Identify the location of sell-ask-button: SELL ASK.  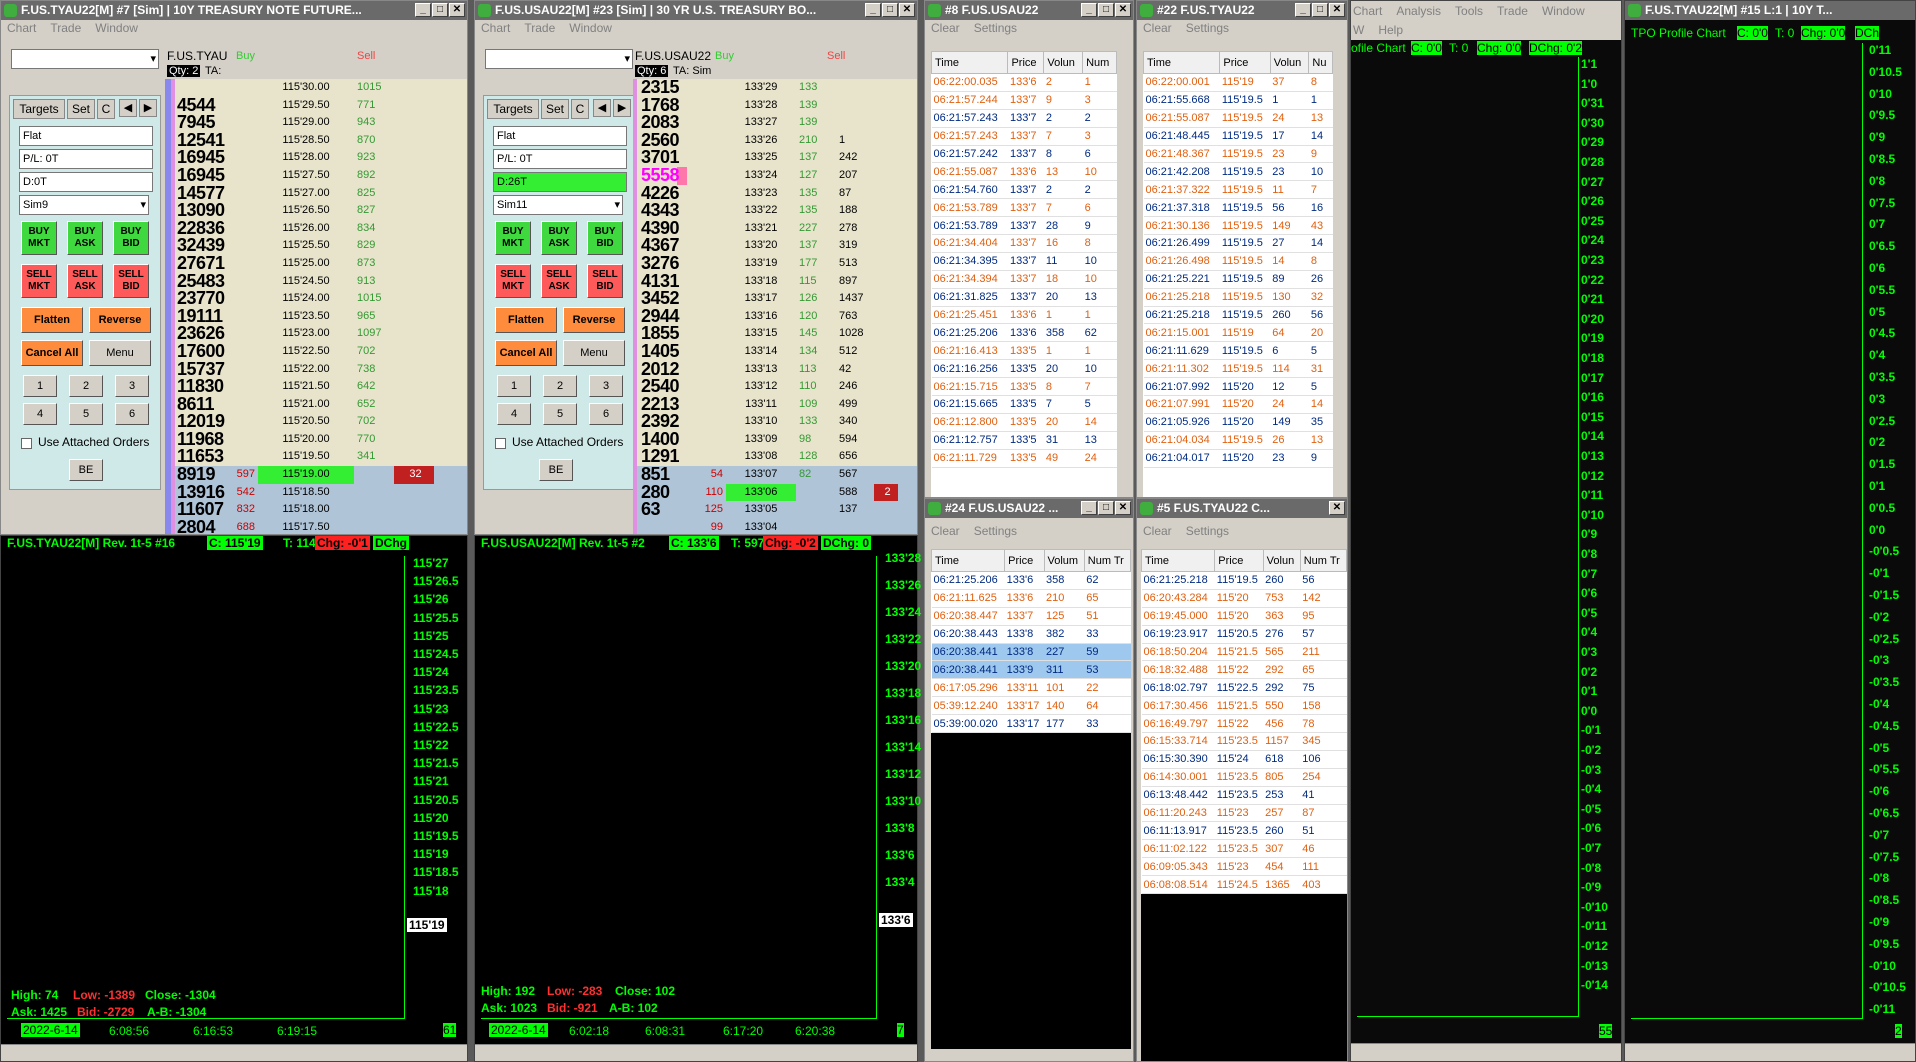
(559, 281).